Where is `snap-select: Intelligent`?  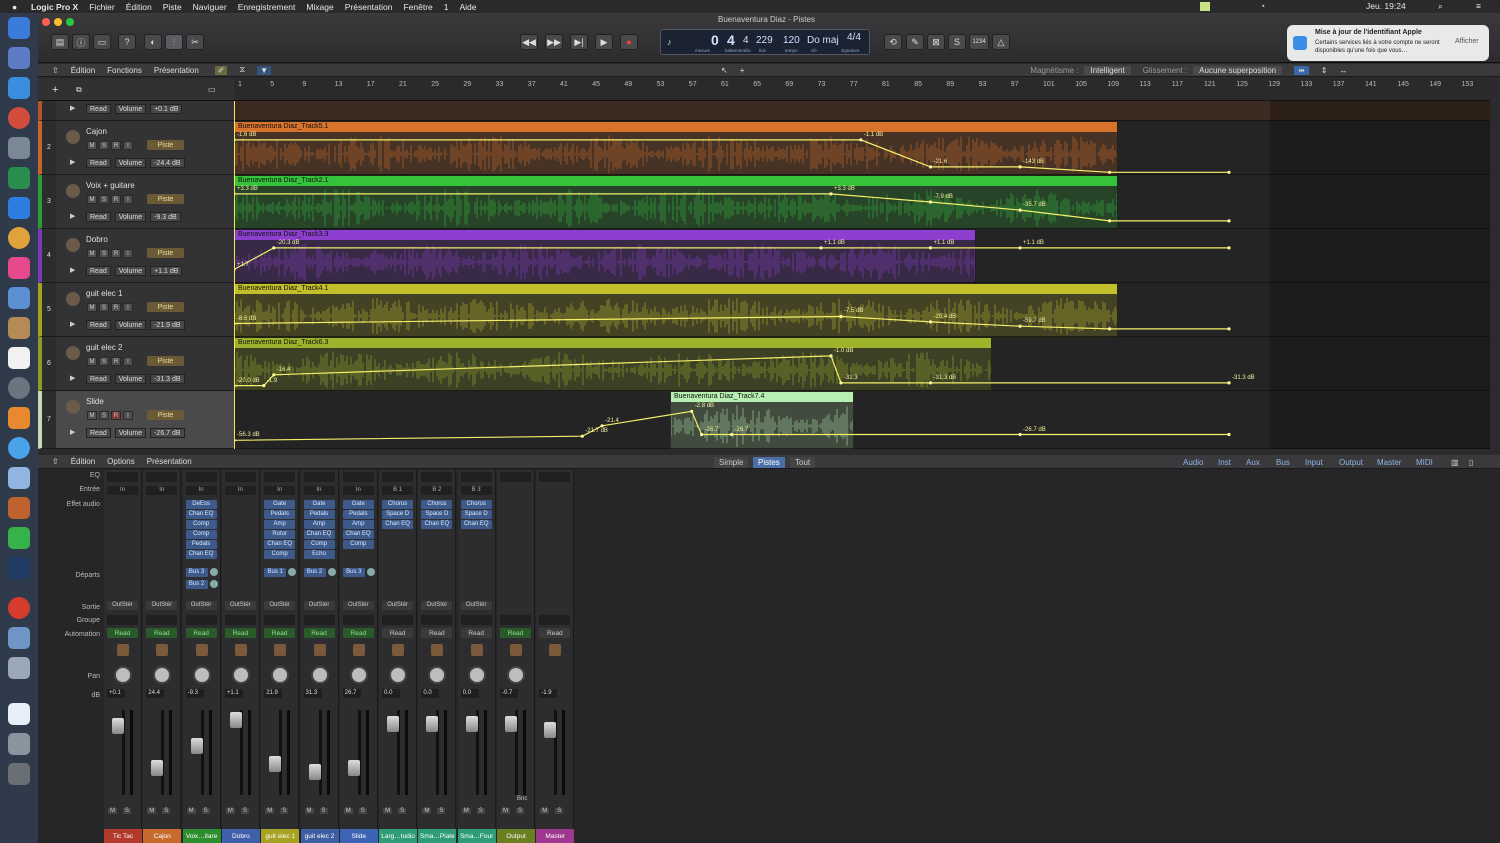
snap-select: Intelligent is located at coordinates (1107, 70).